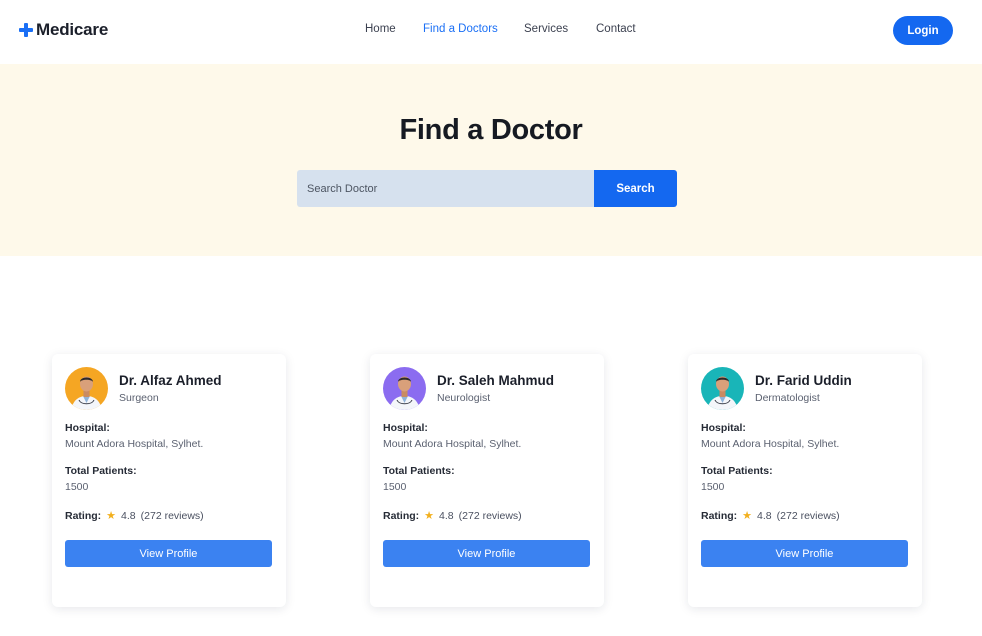 This screenshot has width=982, height=636. Describe the element at coordinates (380, 29) in the screenshot. I see `nav-link-home: Home` at that location.